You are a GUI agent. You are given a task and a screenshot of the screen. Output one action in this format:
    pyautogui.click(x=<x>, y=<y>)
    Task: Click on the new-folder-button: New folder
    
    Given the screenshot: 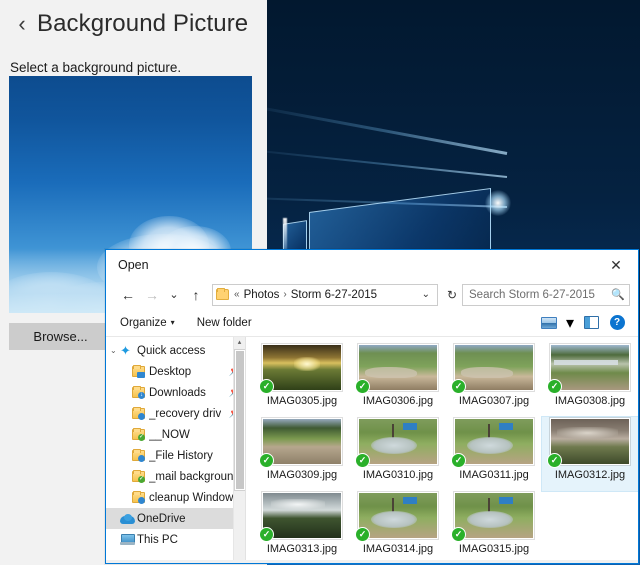 What is the action you would take?
    pyautogui.click(x=224, y=323)
    